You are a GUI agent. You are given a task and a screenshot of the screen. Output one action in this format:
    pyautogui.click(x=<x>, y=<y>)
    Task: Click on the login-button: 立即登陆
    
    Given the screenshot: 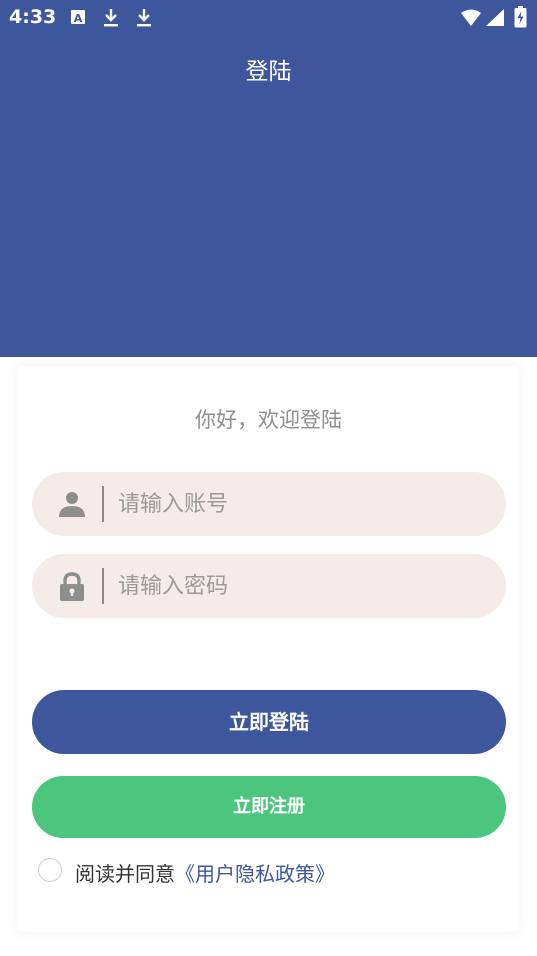 What is the action you would take?
    pyautogui.click(x=269, y=722)
    